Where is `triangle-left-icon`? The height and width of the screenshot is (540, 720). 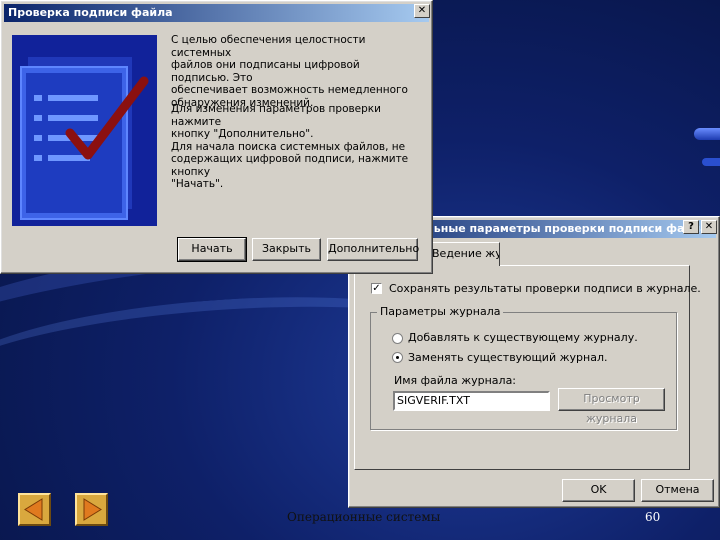
triangle-left-icon is located at coordinates (33, 509).